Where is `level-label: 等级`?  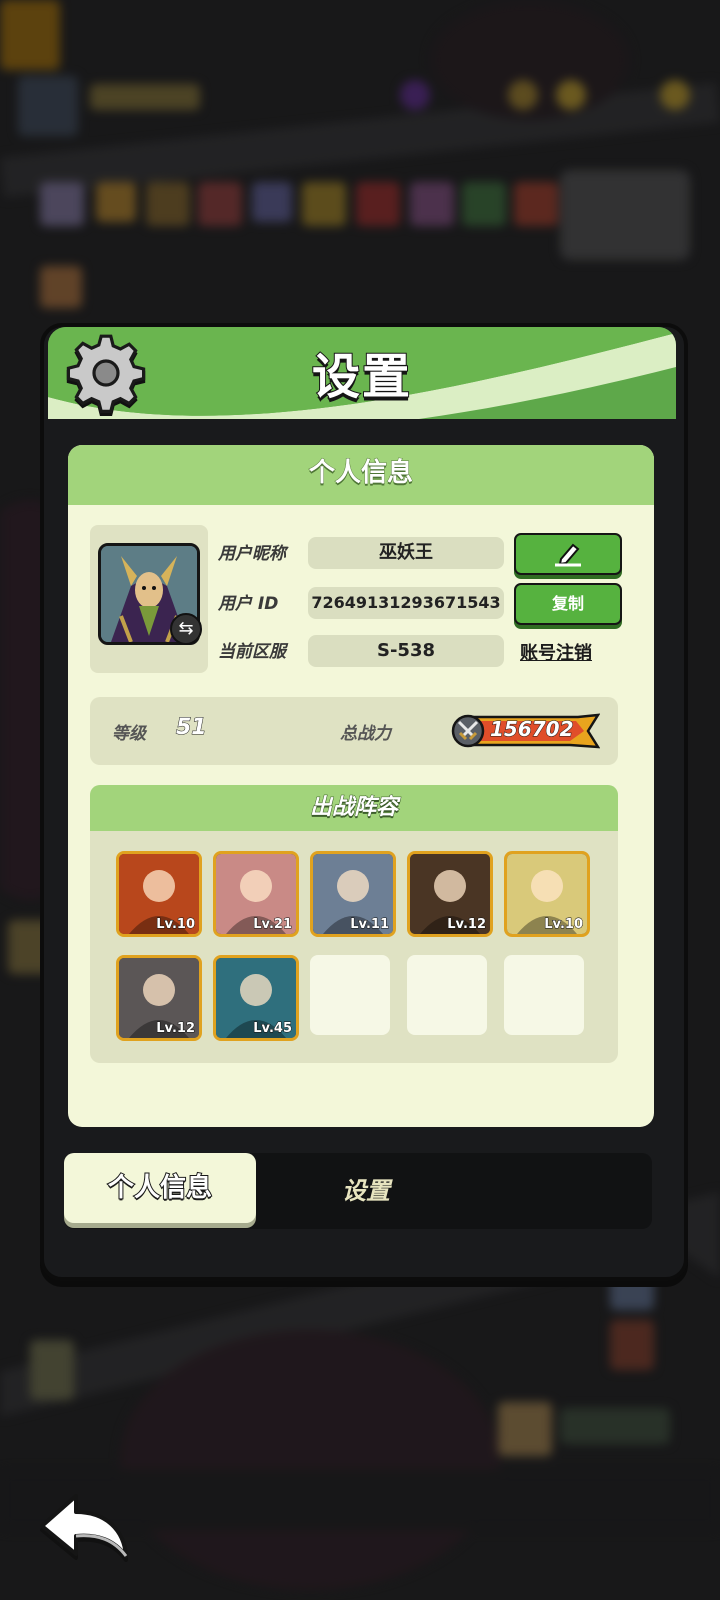
level-label: 等级 is located at coordinates (129, 734).